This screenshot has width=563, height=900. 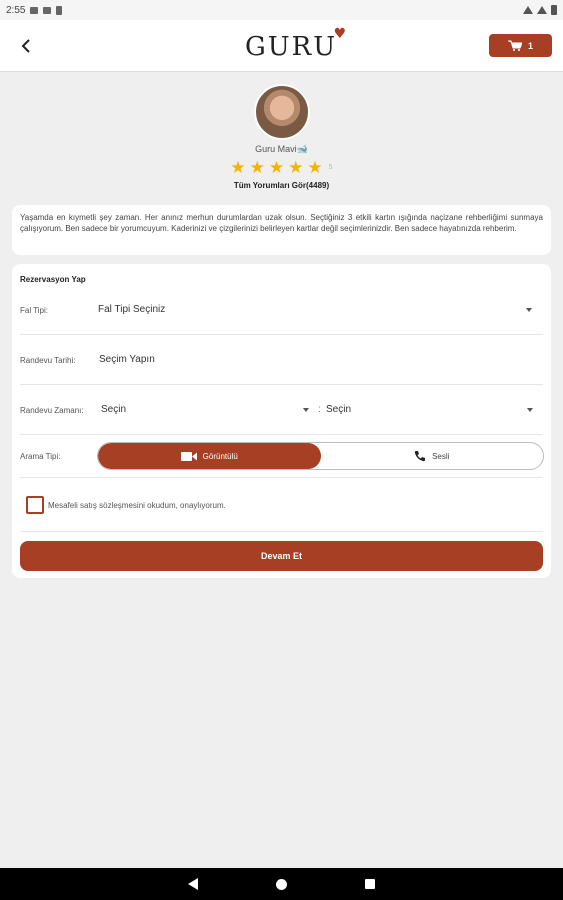 I want to click on continue-button: Devam Et, so click(x=281, y=556).